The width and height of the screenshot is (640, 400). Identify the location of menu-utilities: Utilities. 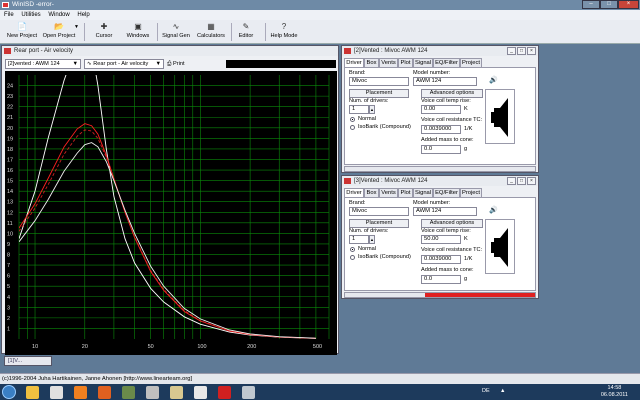
(30, 15).